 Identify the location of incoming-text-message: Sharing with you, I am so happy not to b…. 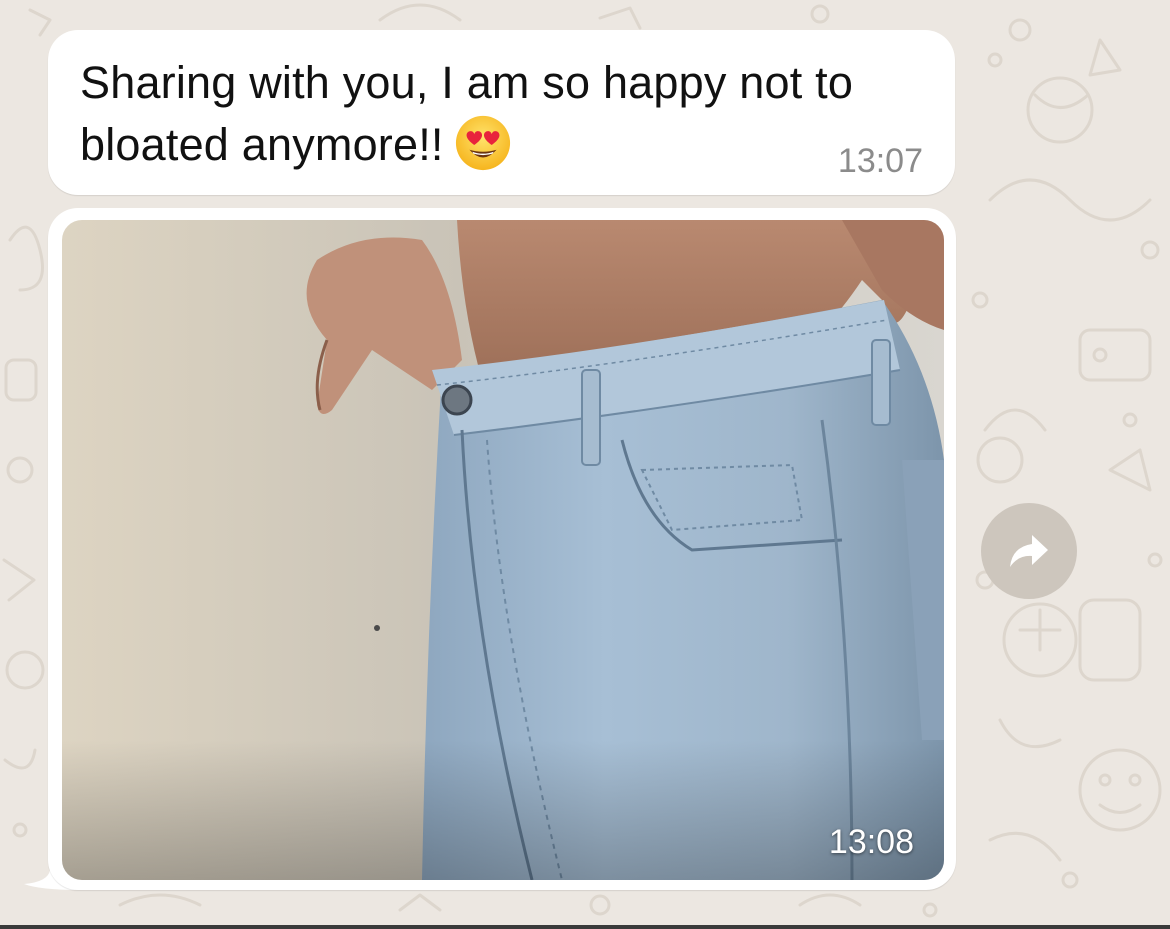
(501, 112).